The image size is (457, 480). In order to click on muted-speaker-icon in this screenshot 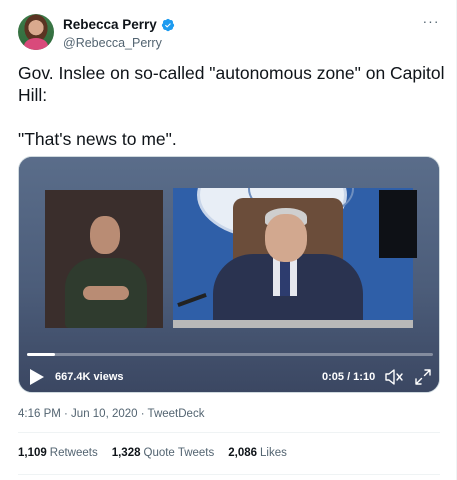, I will do `click(394, 377)`.